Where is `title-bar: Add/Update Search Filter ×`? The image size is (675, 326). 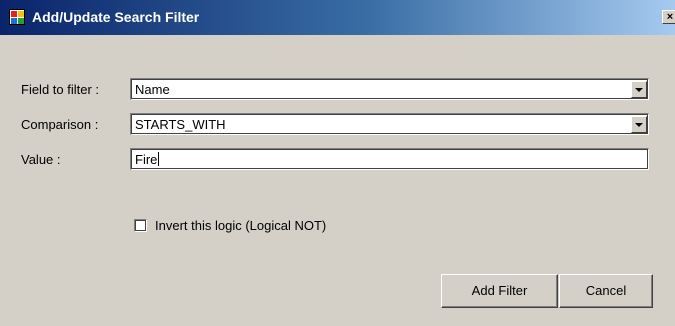 title-bar: Add/Update Search Filter × is located at coordinates (337, 17).